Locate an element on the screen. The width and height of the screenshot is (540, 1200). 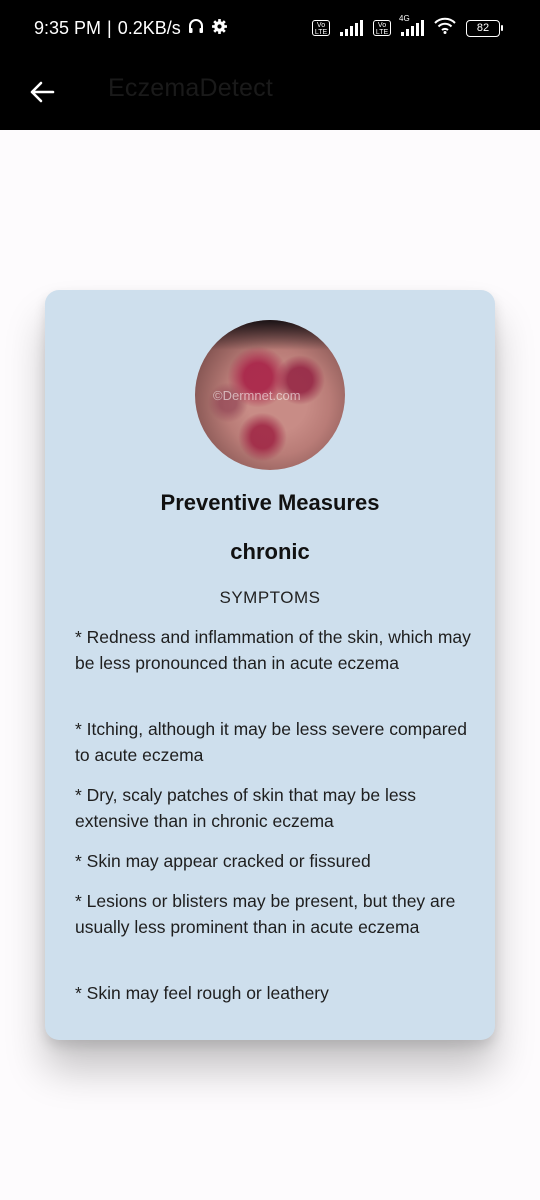
status-right: Vo LTE Vo LTE 4G 82 is located at coordinates (407, 26).